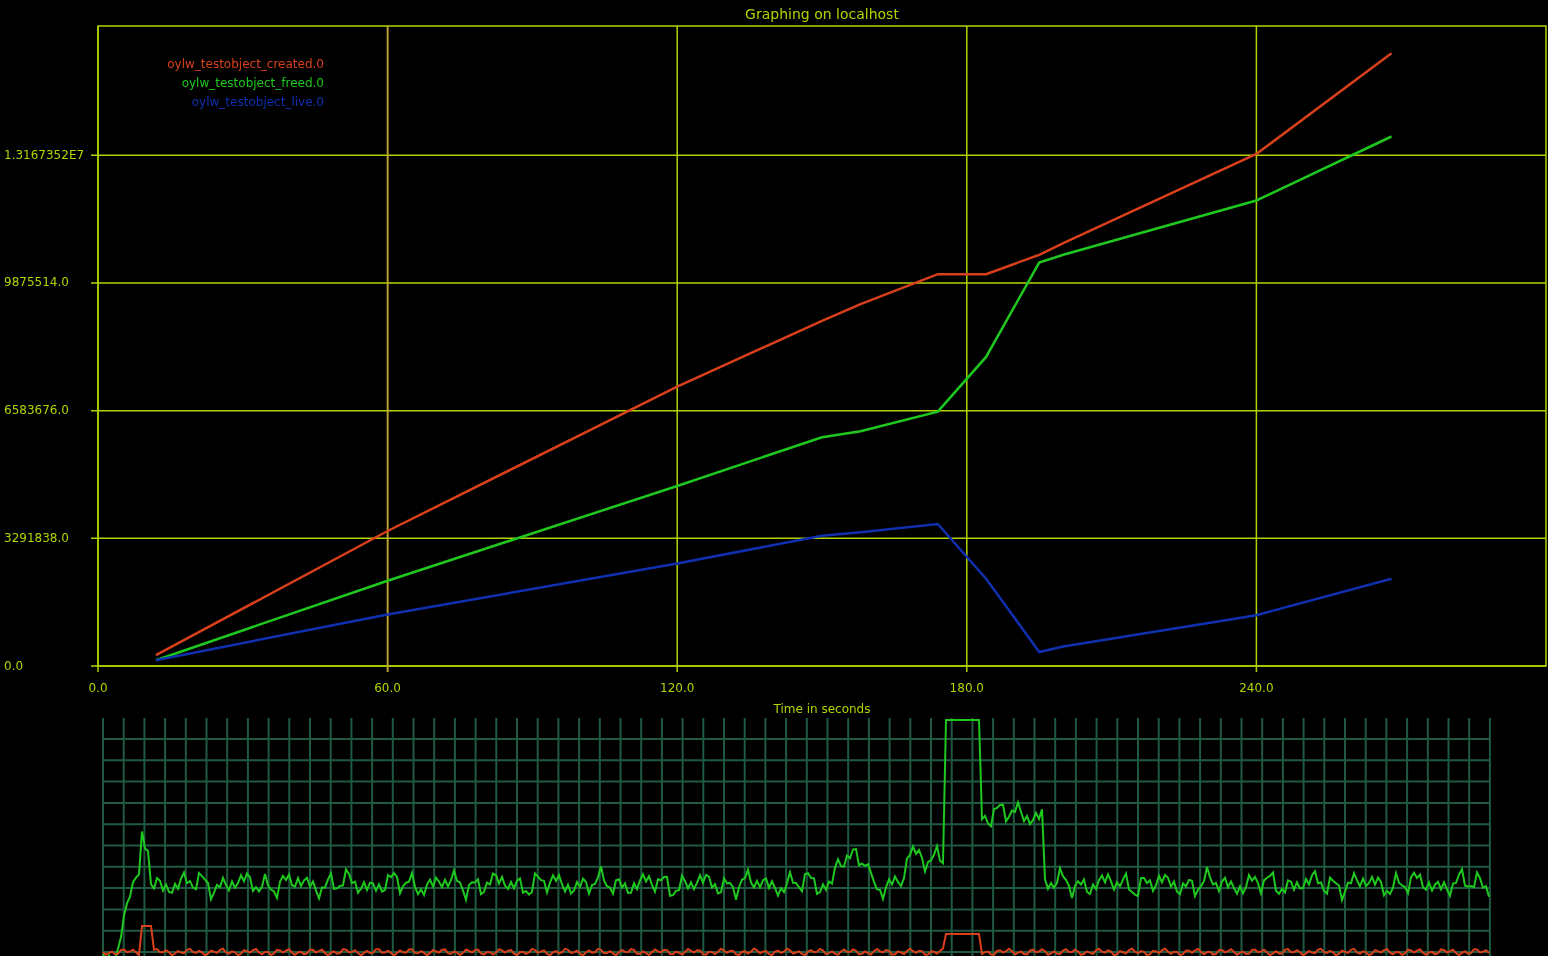 The width and height of the screenshot is (1548, 956). What do you see at coordinates (36, 410) in the screenshot?
I see `y-axis-label: 6583676.0` at bounding box center [36, 410].